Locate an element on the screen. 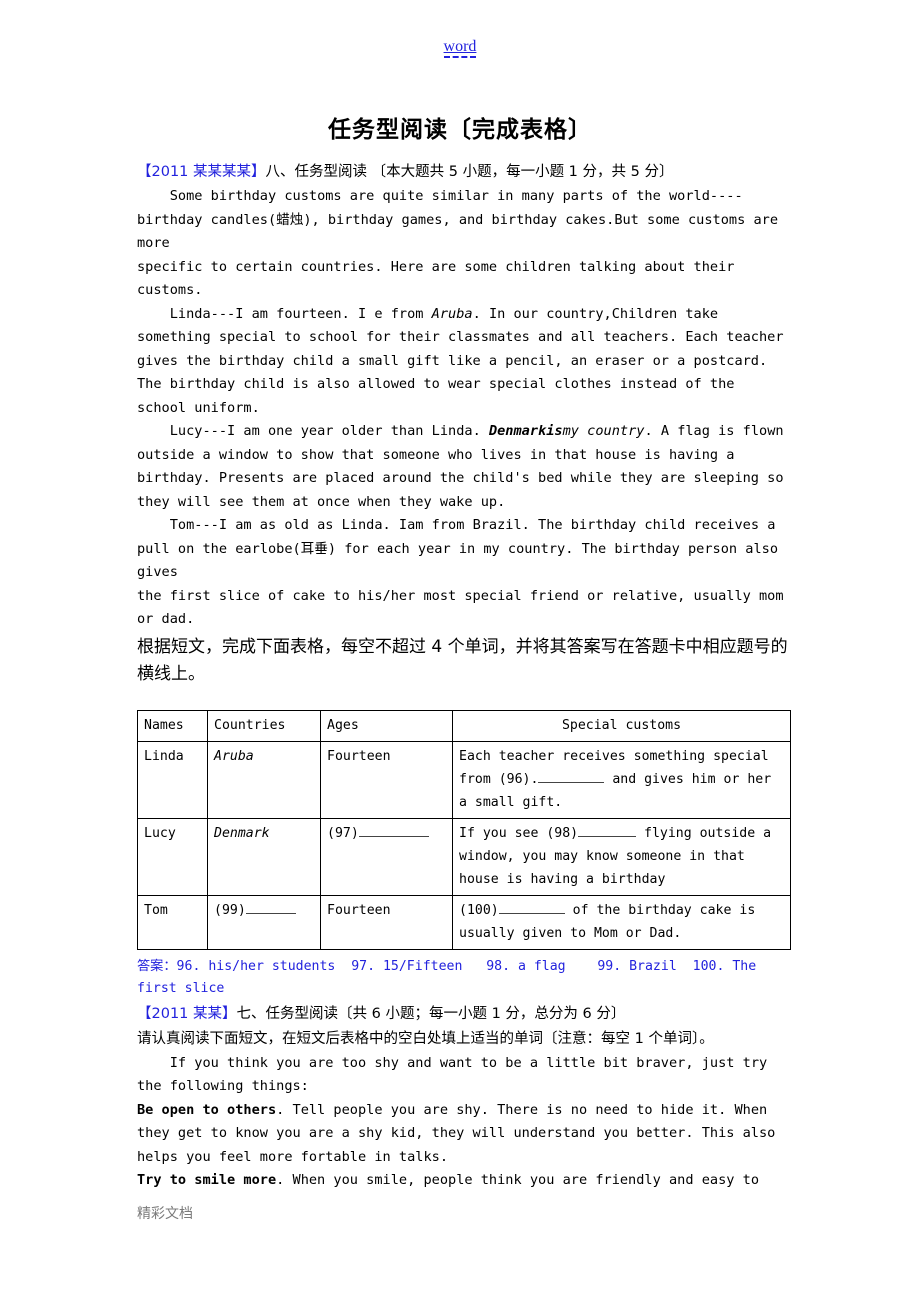 The width and height of the screenshot is (920, 1302). lucy-text-pre: Lucy---I am one year older than Linda. is located at coordinates (313, 431).